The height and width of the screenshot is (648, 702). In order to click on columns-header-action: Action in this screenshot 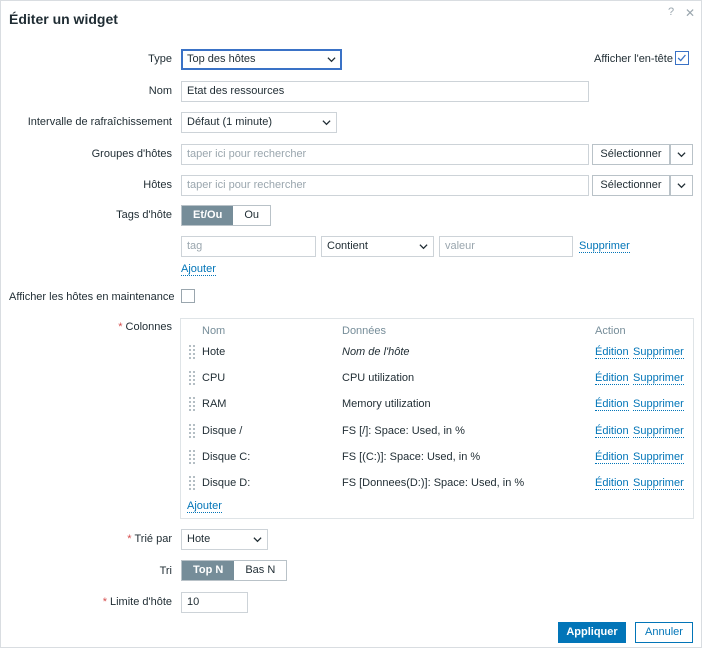, I will do `click(610, 331)`.